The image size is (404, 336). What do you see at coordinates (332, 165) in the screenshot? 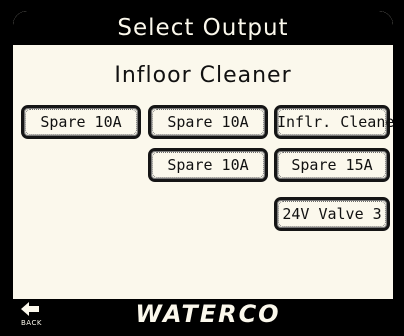
I see `output-button-spare-15a: Spare 15A` at bounding box center [332, 165].